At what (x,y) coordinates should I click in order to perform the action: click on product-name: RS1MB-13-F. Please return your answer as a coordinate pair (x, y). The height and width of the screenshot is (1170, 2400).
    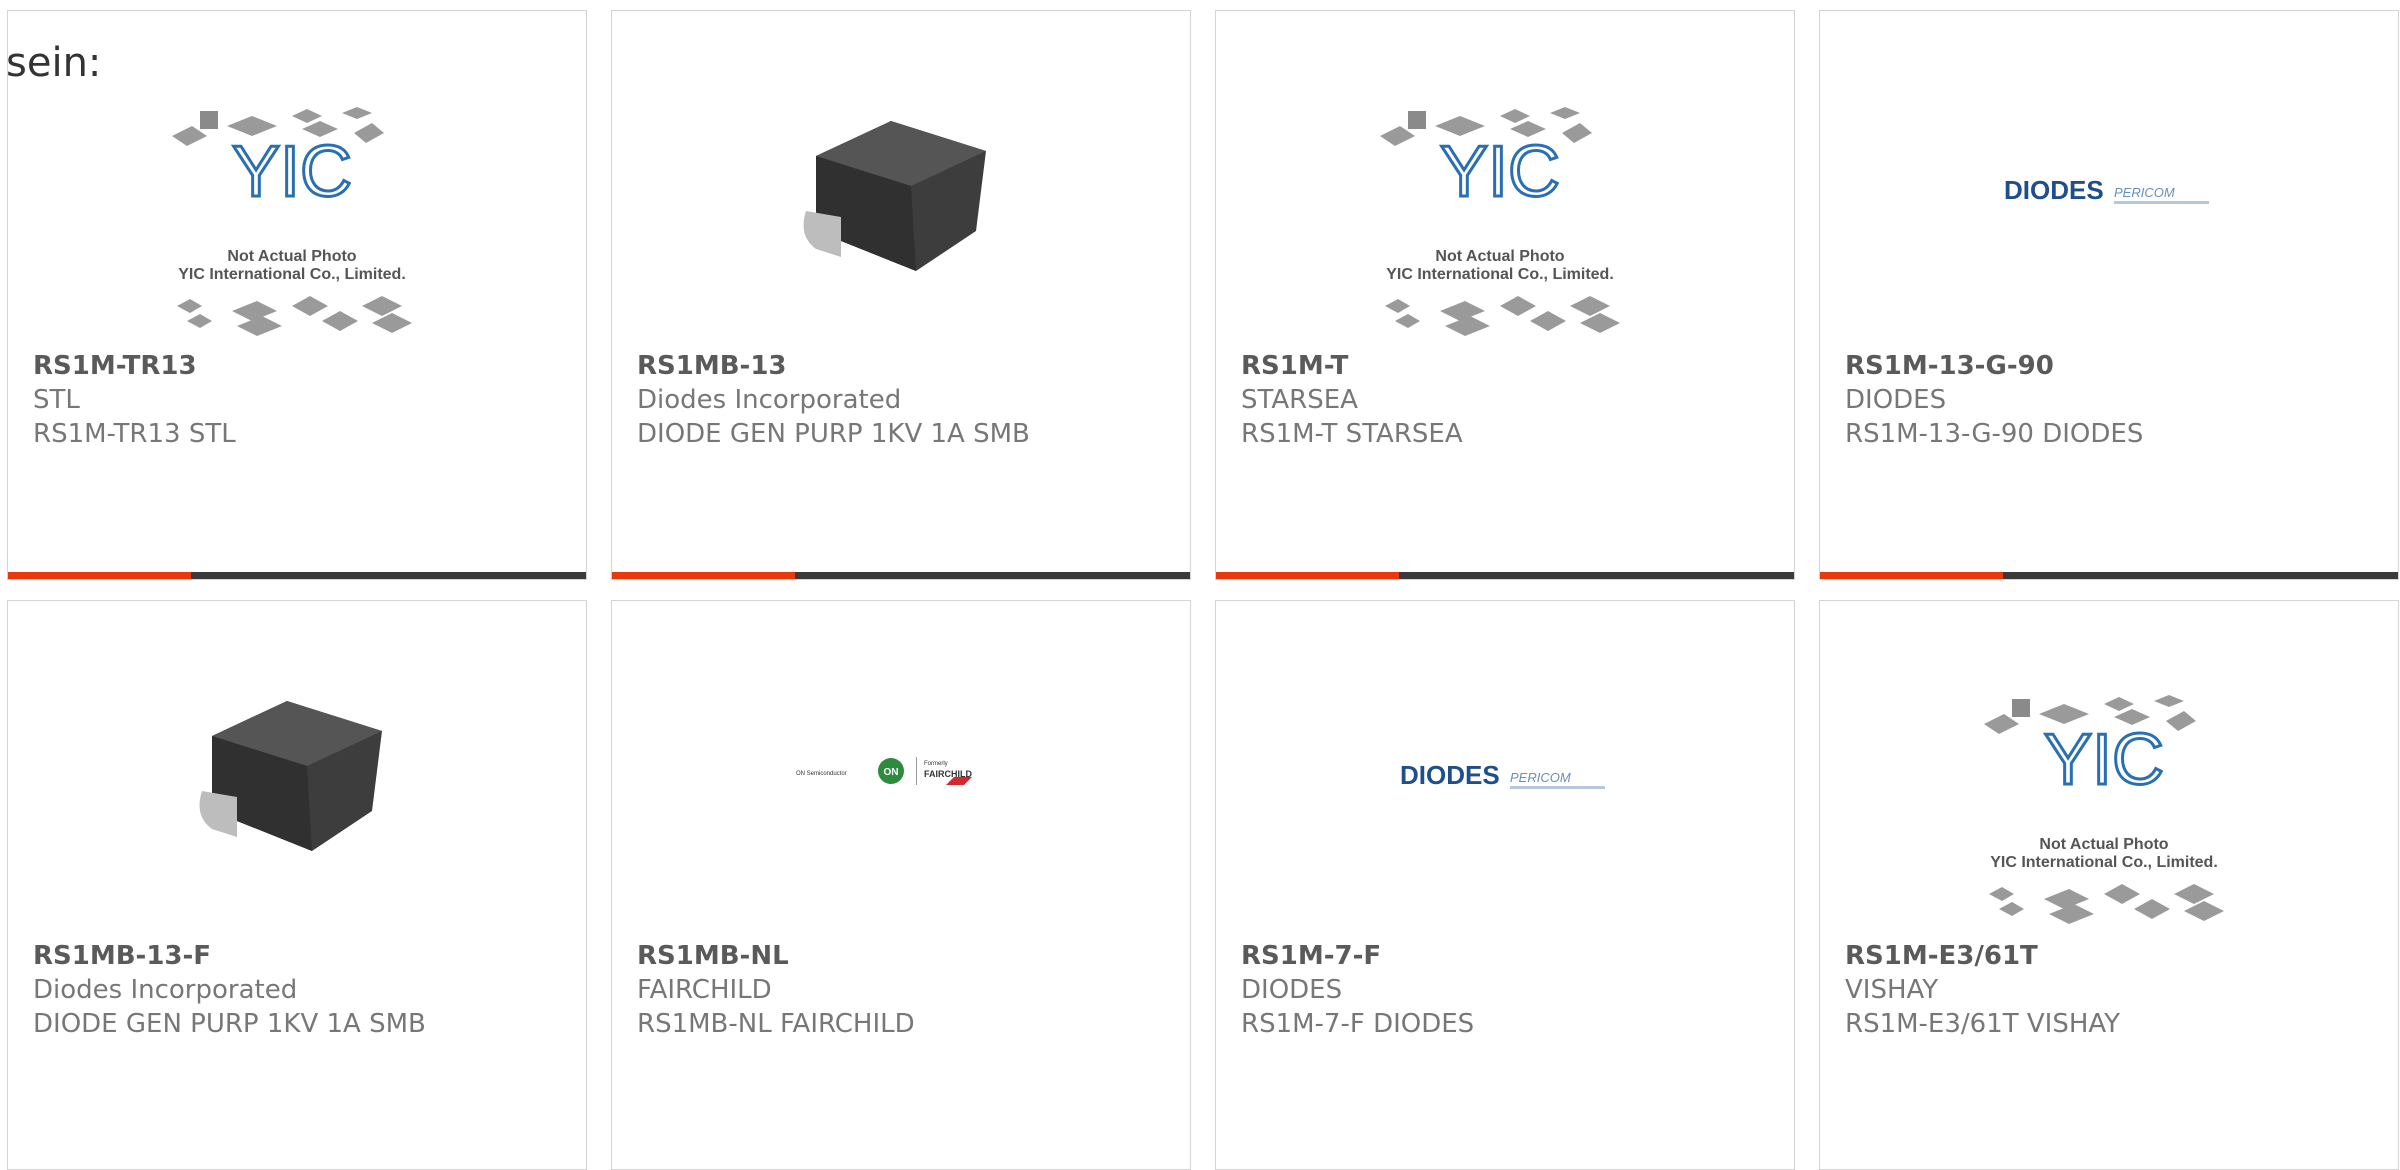
    Looking at the image, I should click on (122, 956).